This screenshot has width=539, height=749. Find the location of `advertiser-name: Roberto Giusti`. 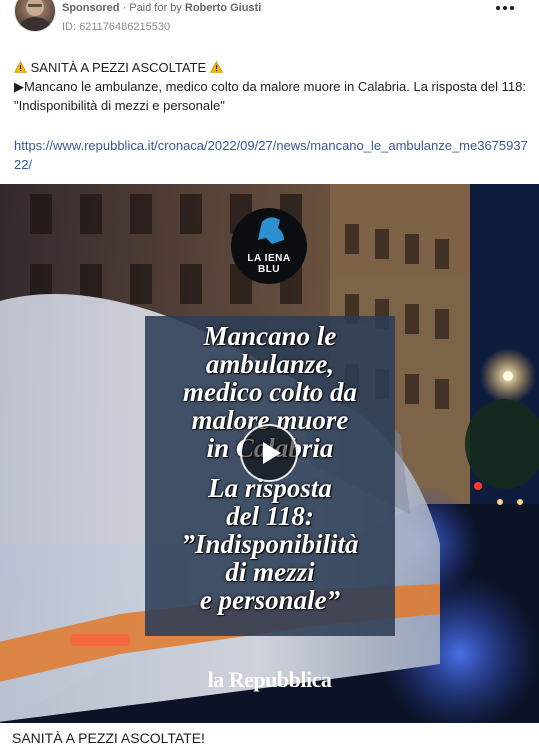

advertiser-name: Roberto Giusti is located at coordinates (223, 8).